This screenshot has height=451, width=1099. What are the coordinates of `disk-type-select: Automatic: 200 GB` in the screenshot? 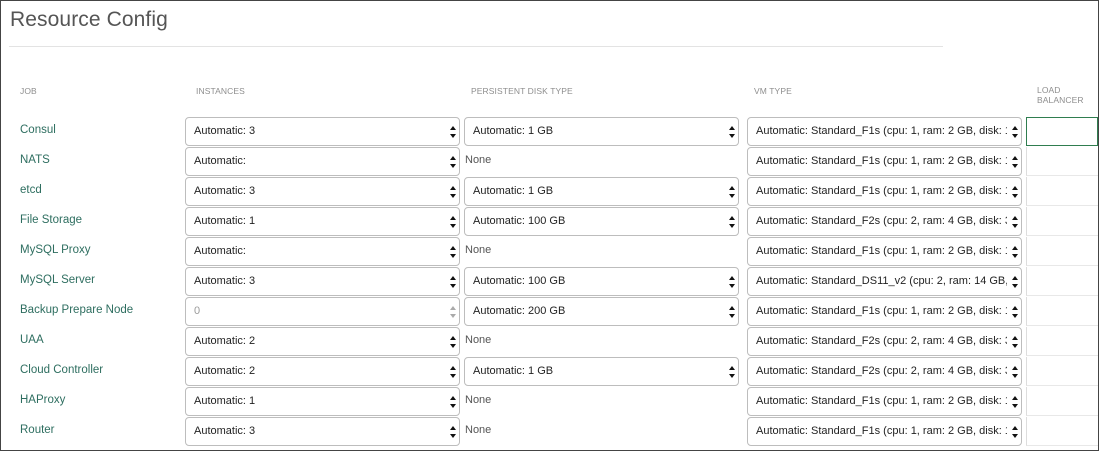 It's located at (601, 311).